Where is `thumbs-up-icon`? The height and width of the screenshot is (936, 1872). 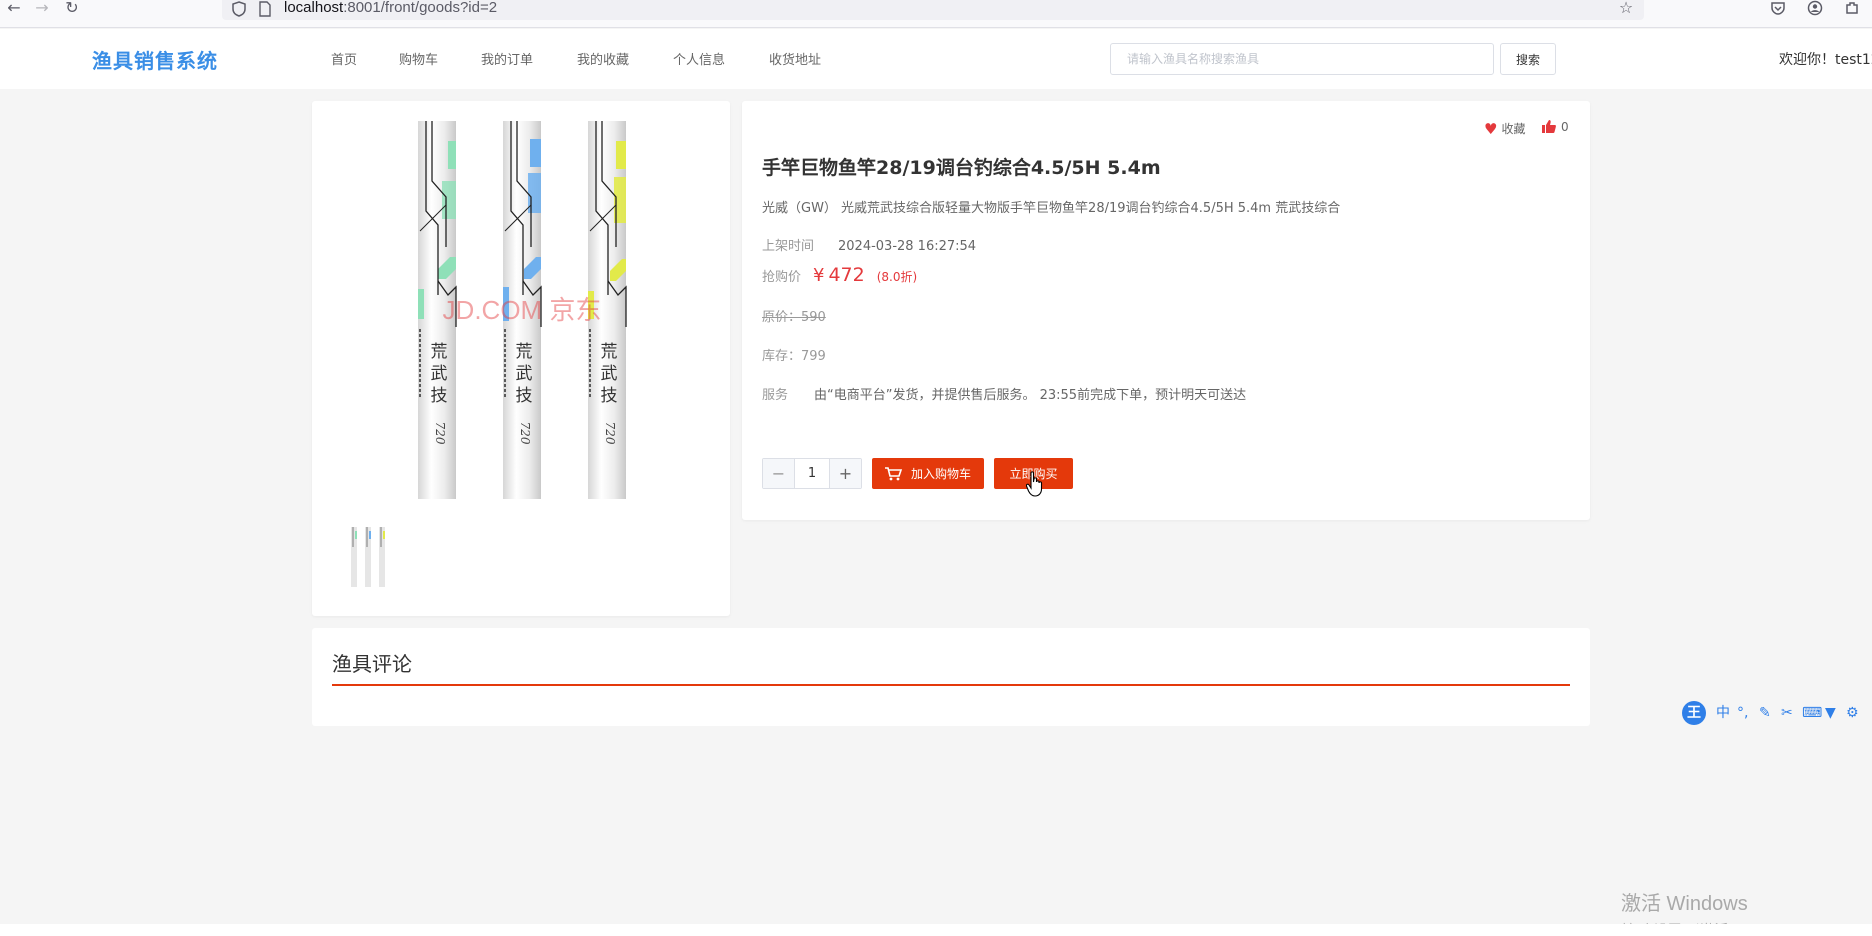
thumbs-up-icon is located at coordinates (1549, 126).